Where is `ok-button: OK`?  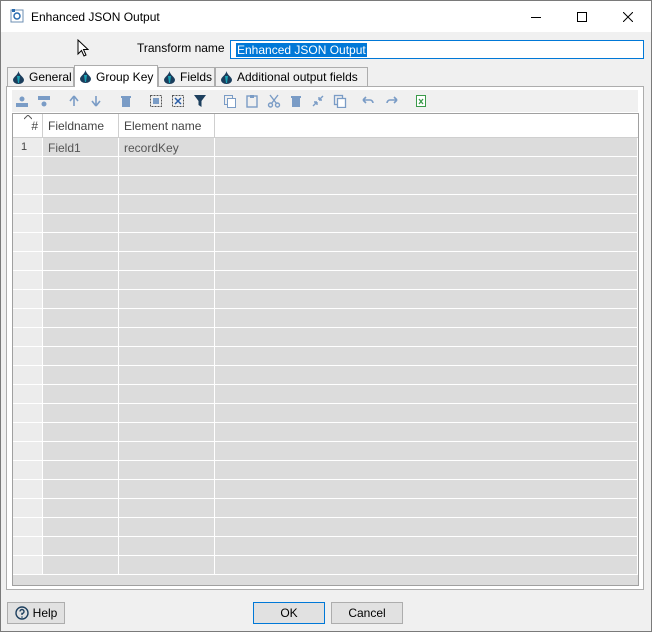
ok-button: OK is located at coordinates (289, 613).